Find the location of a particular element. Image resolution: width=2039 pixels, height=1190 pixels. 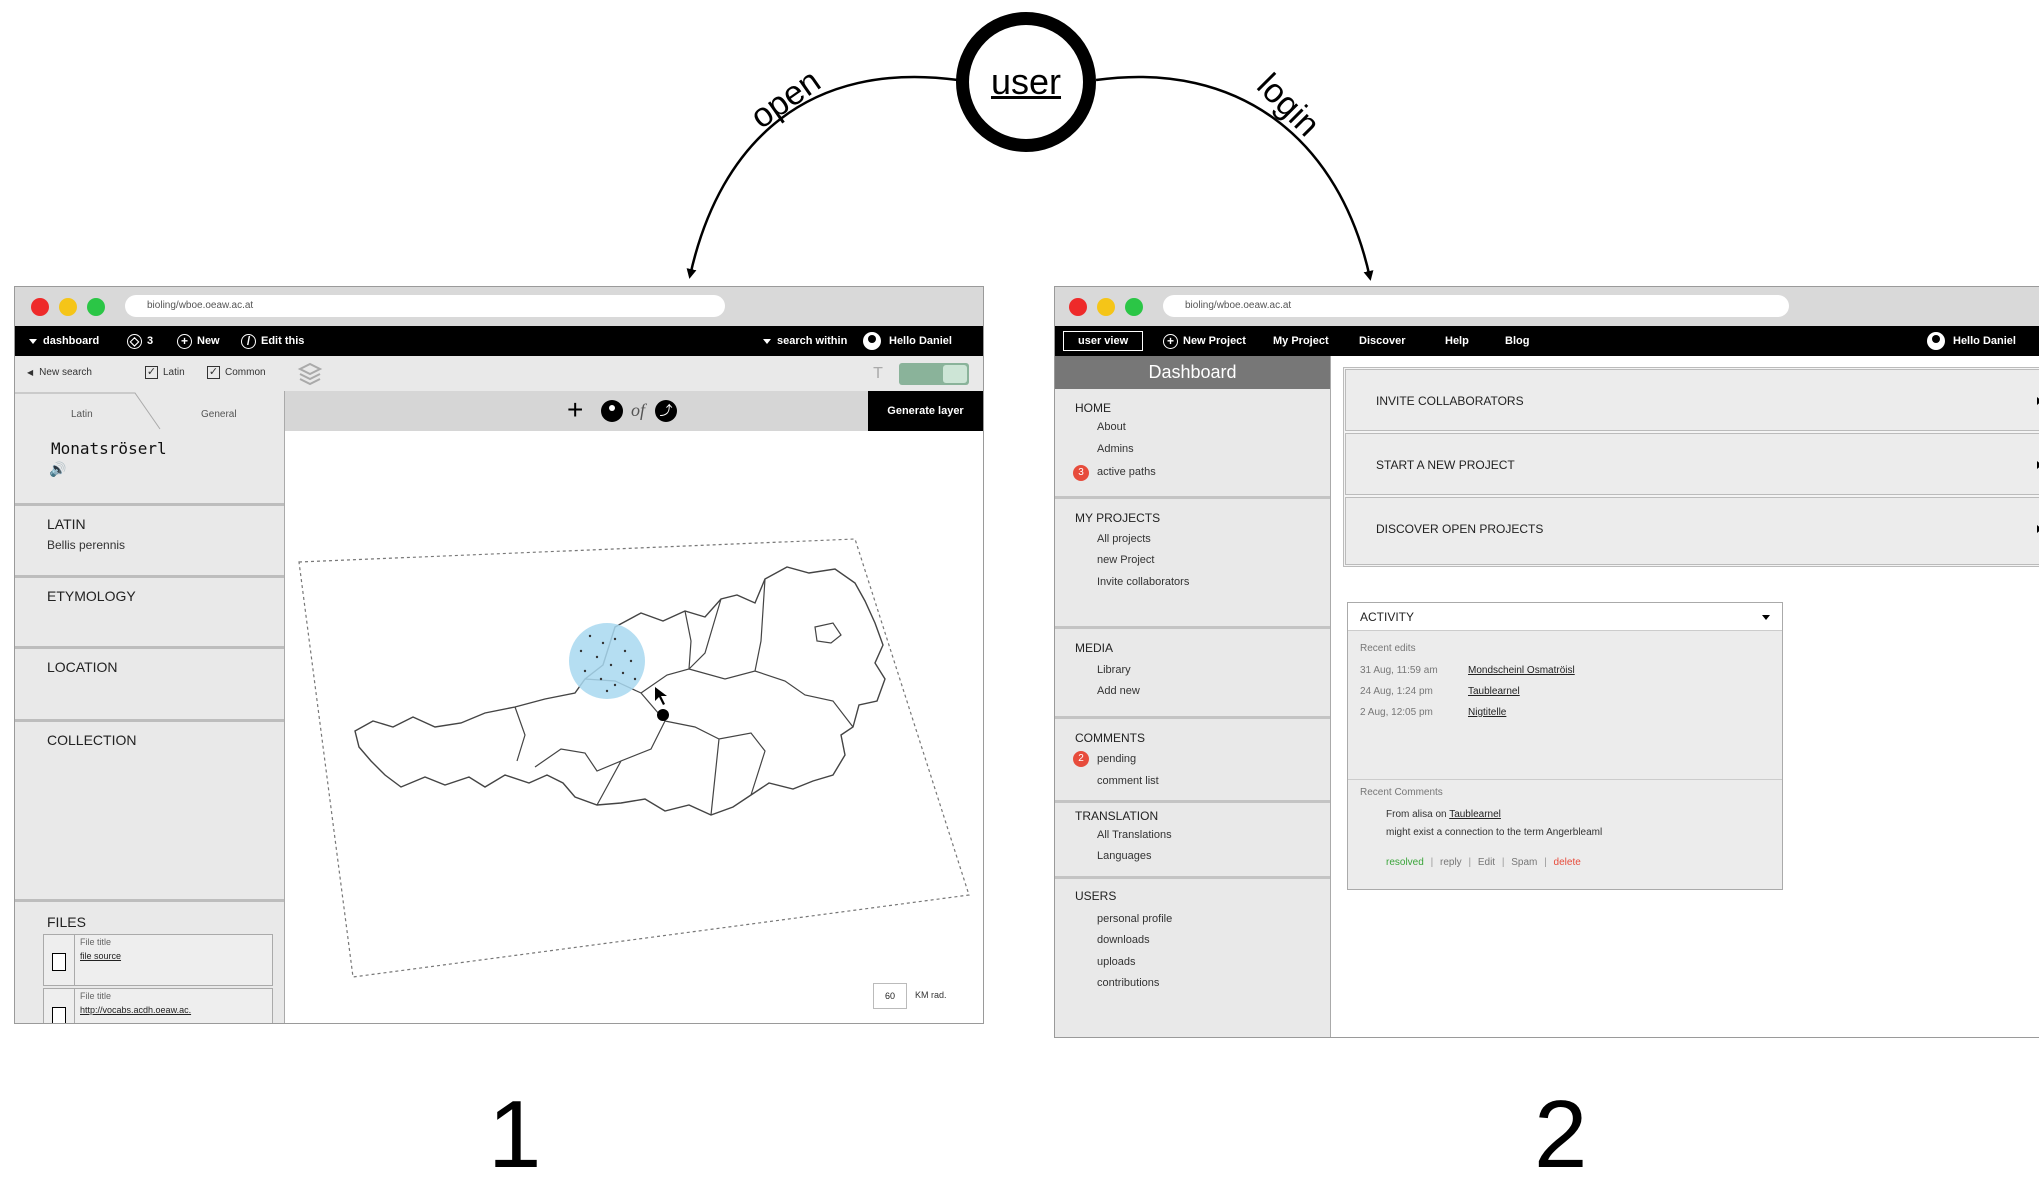

file-item: File title http://vocabs.acdh.oeaw.ac. is located at coordinates (158, 1005).